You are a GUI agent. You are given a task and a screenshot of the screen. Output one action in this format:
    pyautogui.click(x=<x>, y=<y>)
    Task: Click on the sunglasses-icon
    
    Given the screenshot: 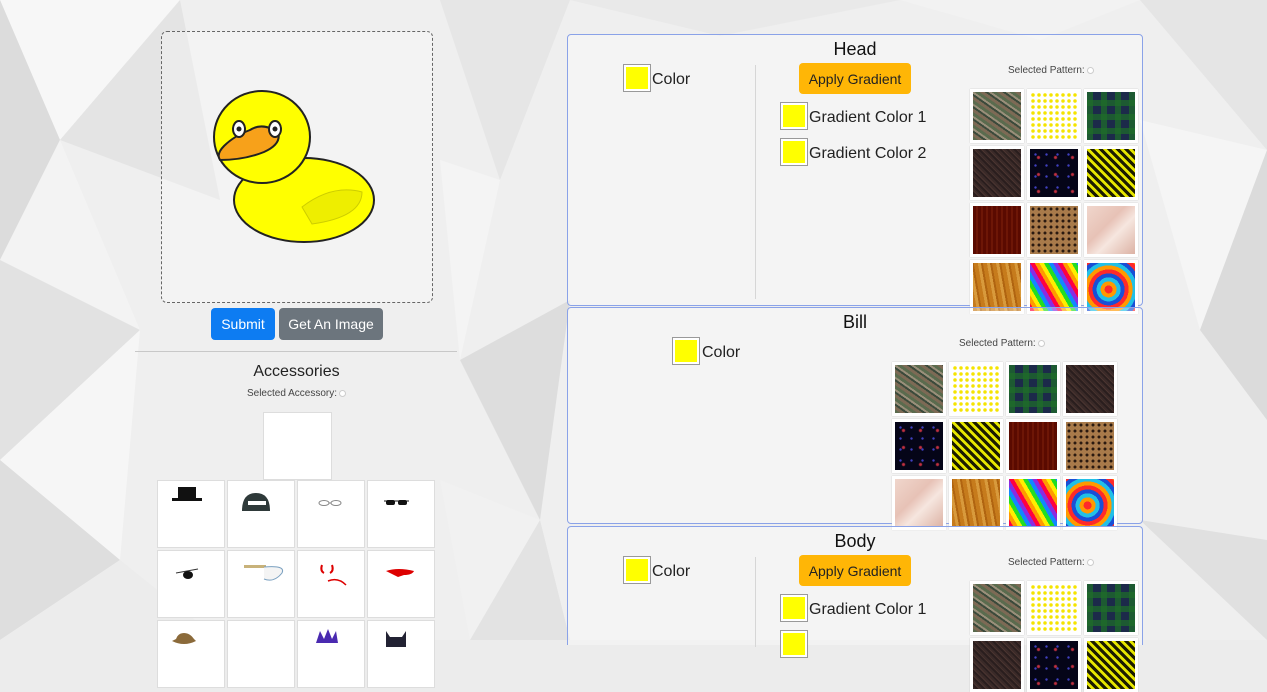 What is the action you would take?
    pyautogui.click(x=396, y=502)
    